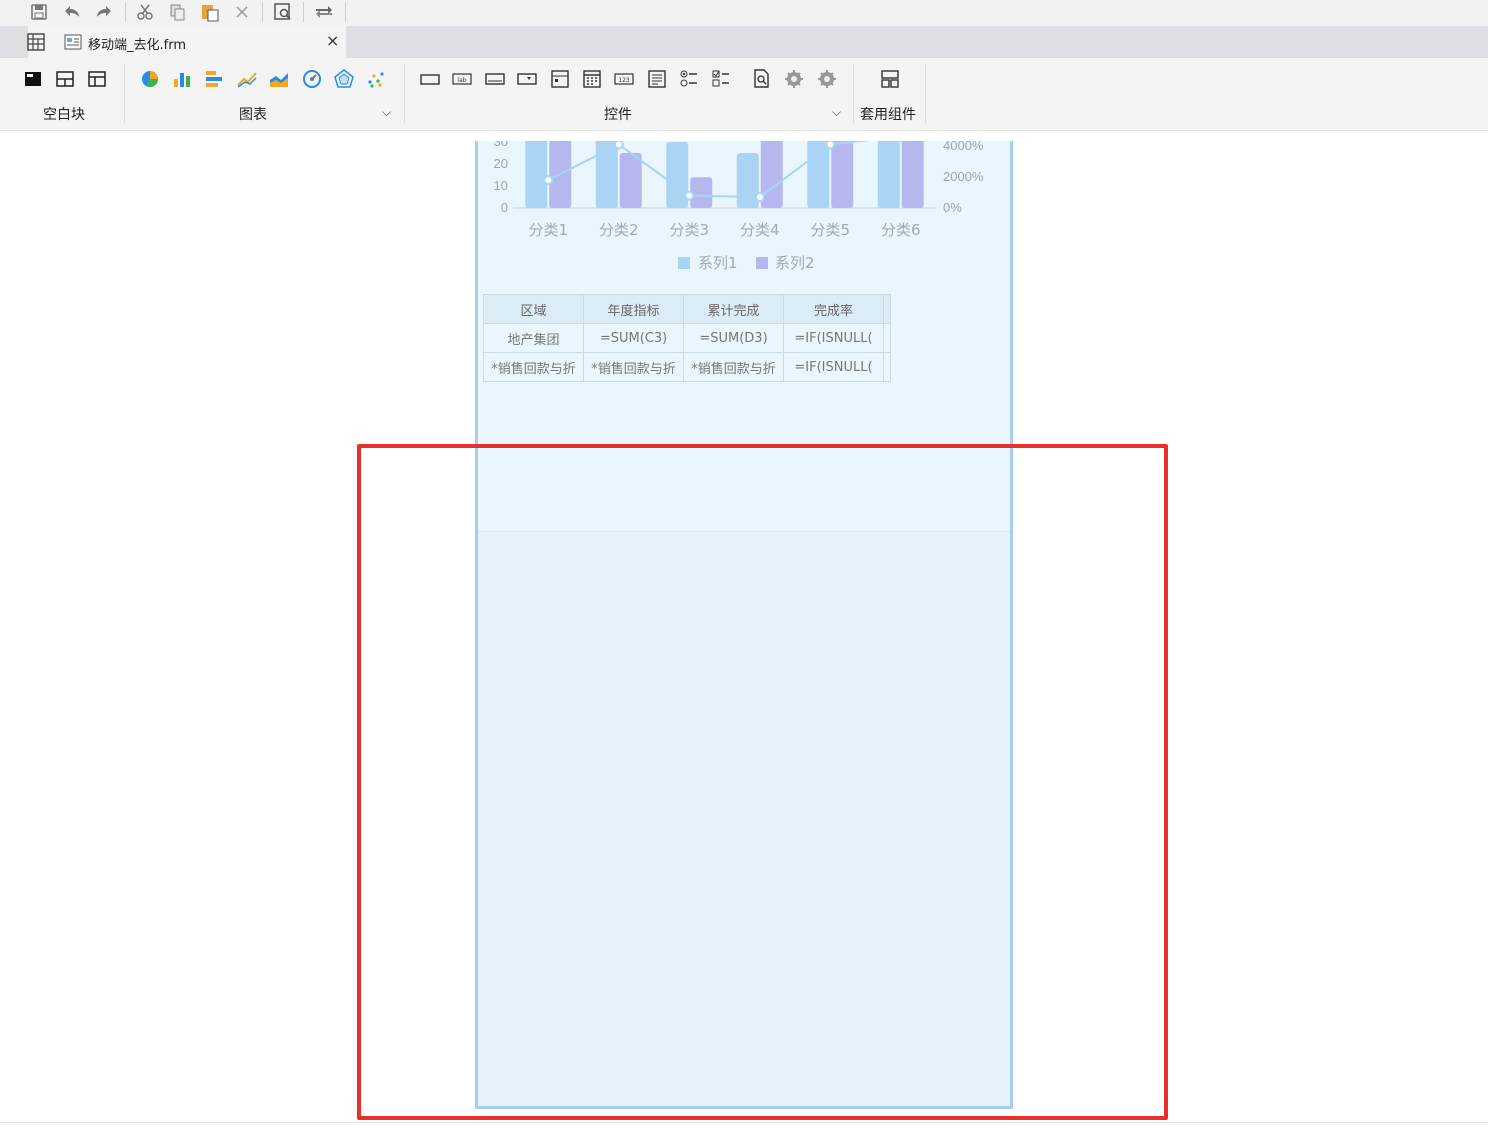 The image size is (1488, 1131). I want to click on table-cell: =SUM(C3), so click(633, 338).